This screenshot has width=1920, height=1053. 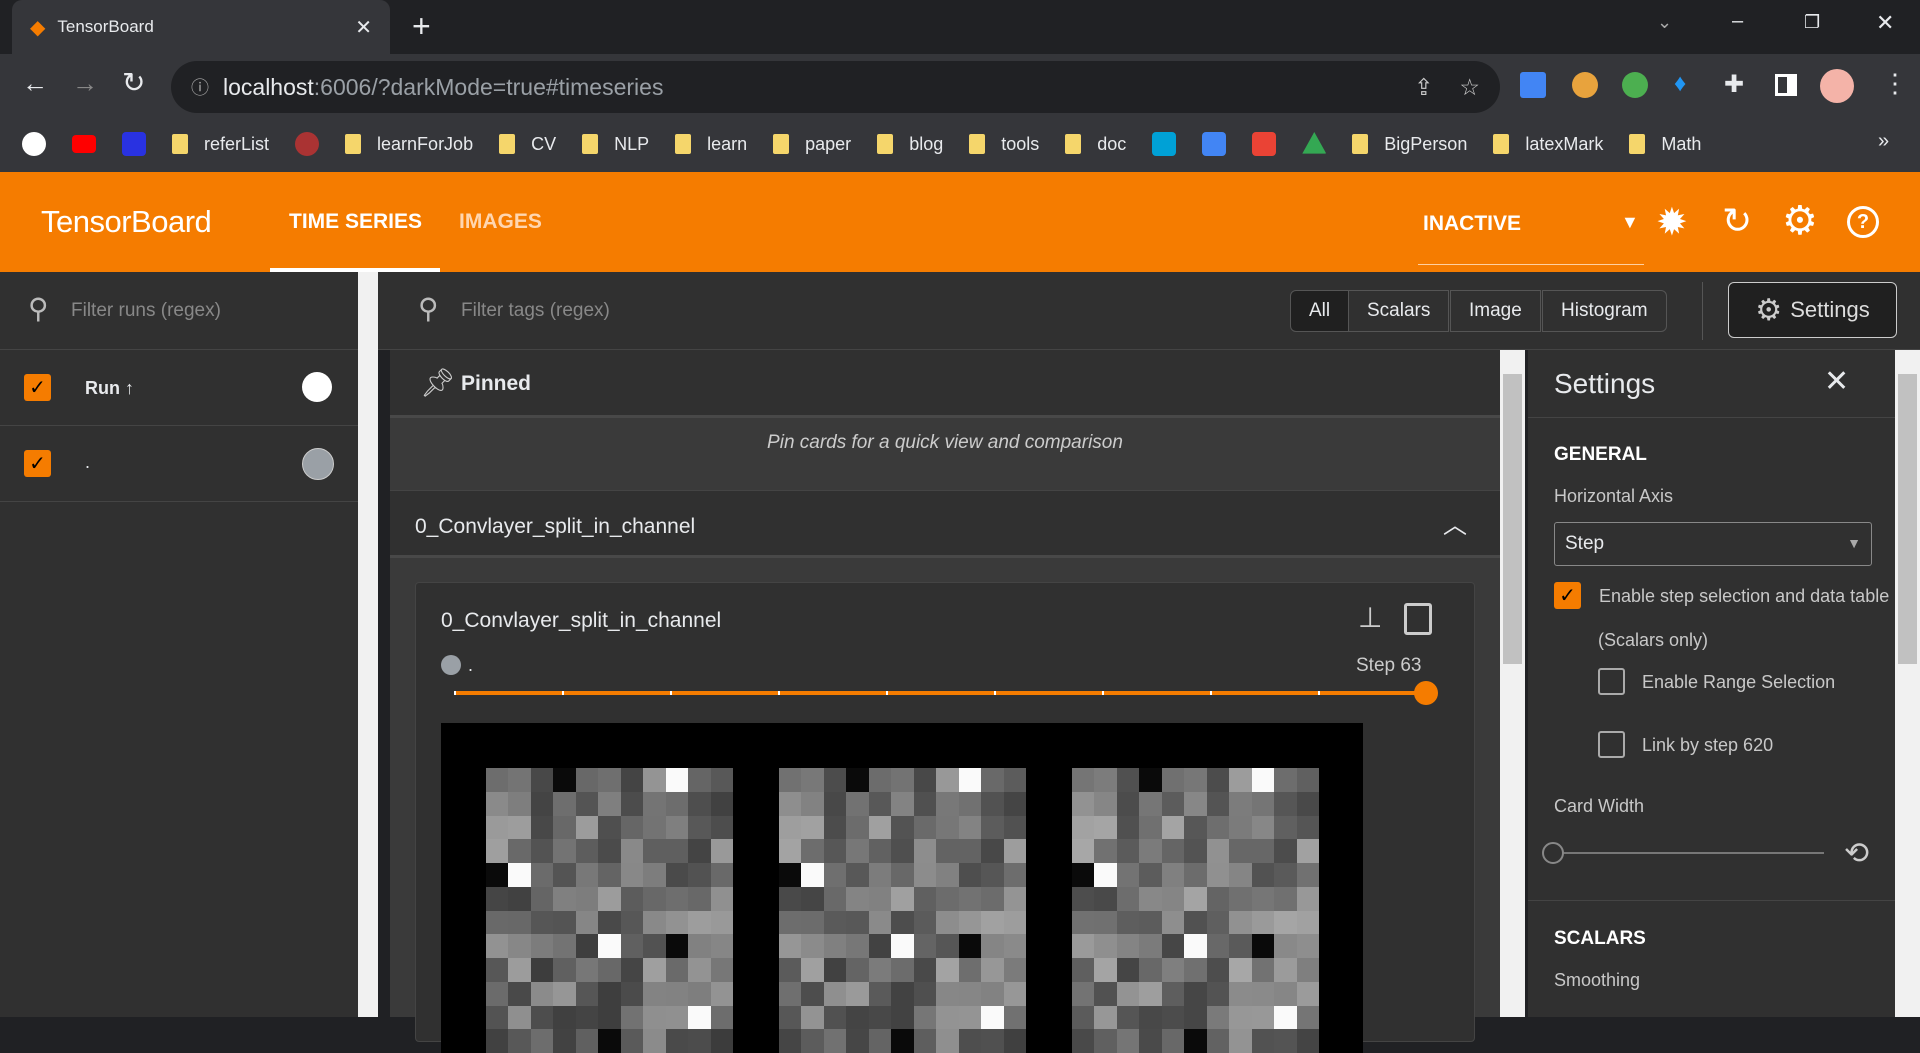 I want to click on url-rest: :6006/?darkMode=true#timeseries, so click(x=488, y=86).